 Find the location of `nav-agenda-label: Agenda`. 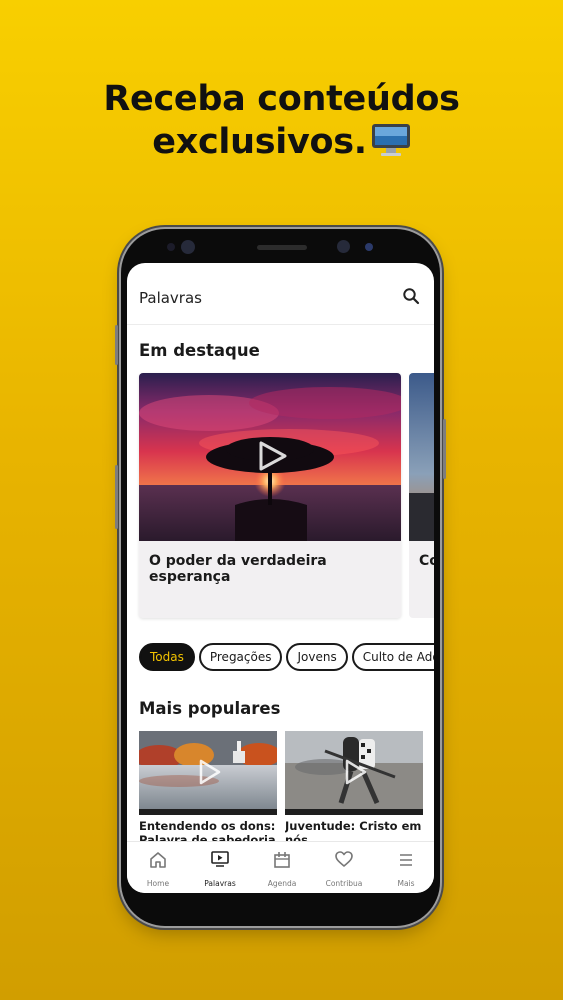

nav-agenda-label: Agenda is located at coordinates (282, 883).